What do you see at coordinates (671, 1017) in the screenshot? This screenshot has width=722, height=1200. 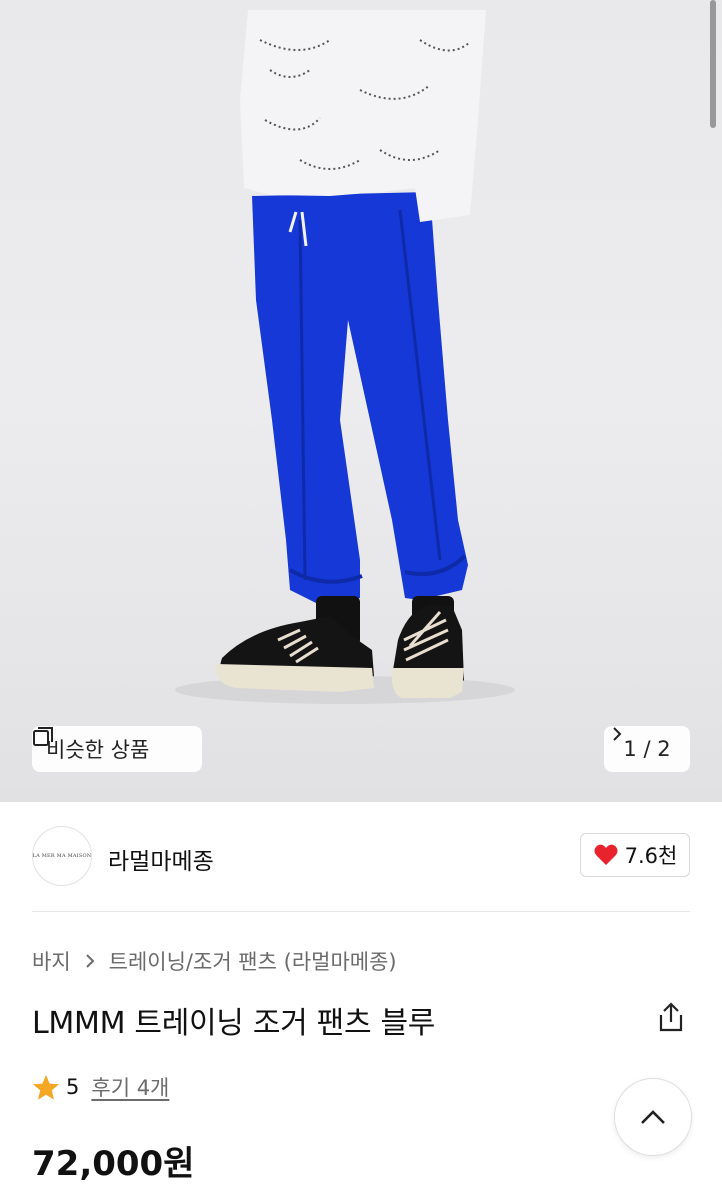 I see `share-icon` at bounding box center [671, 1017].